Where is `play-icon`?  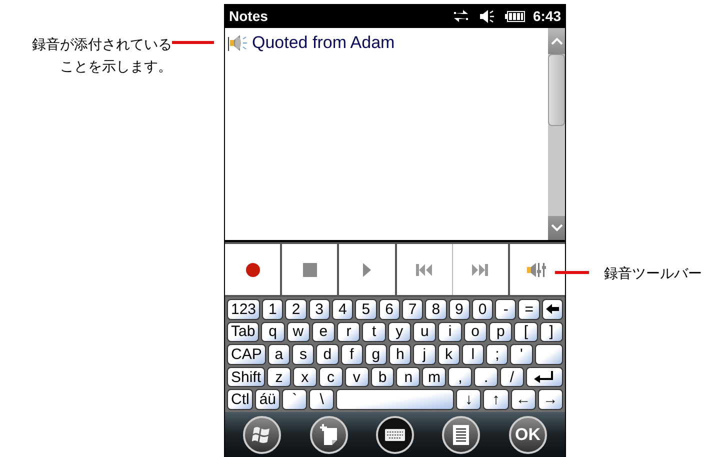 play-icon is located at coordinates (366, 269).